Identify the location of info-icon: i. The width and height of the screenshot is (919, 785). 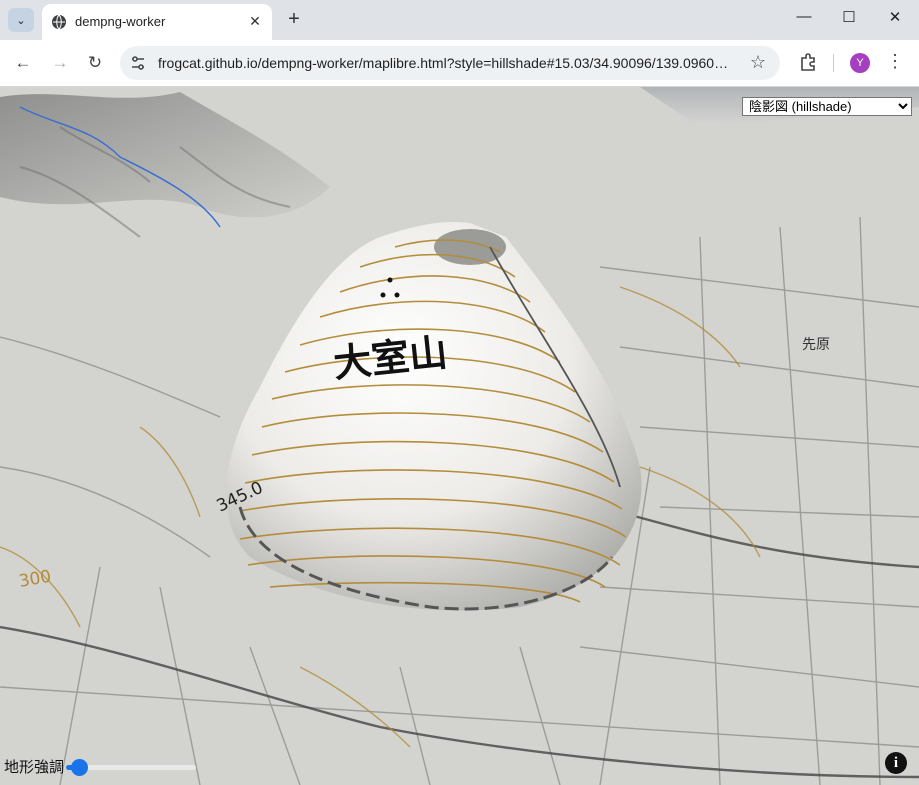
(896, 763).